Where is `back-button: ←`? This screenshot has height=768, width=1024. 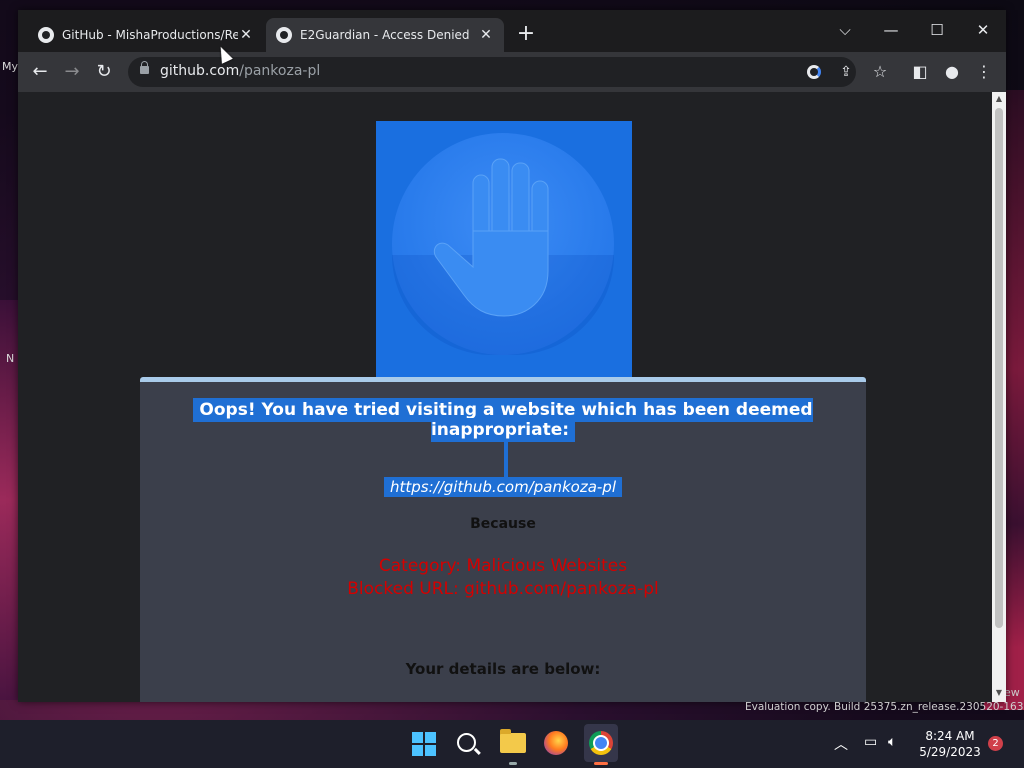
back-button: ← is located at coordinates (40, 72).